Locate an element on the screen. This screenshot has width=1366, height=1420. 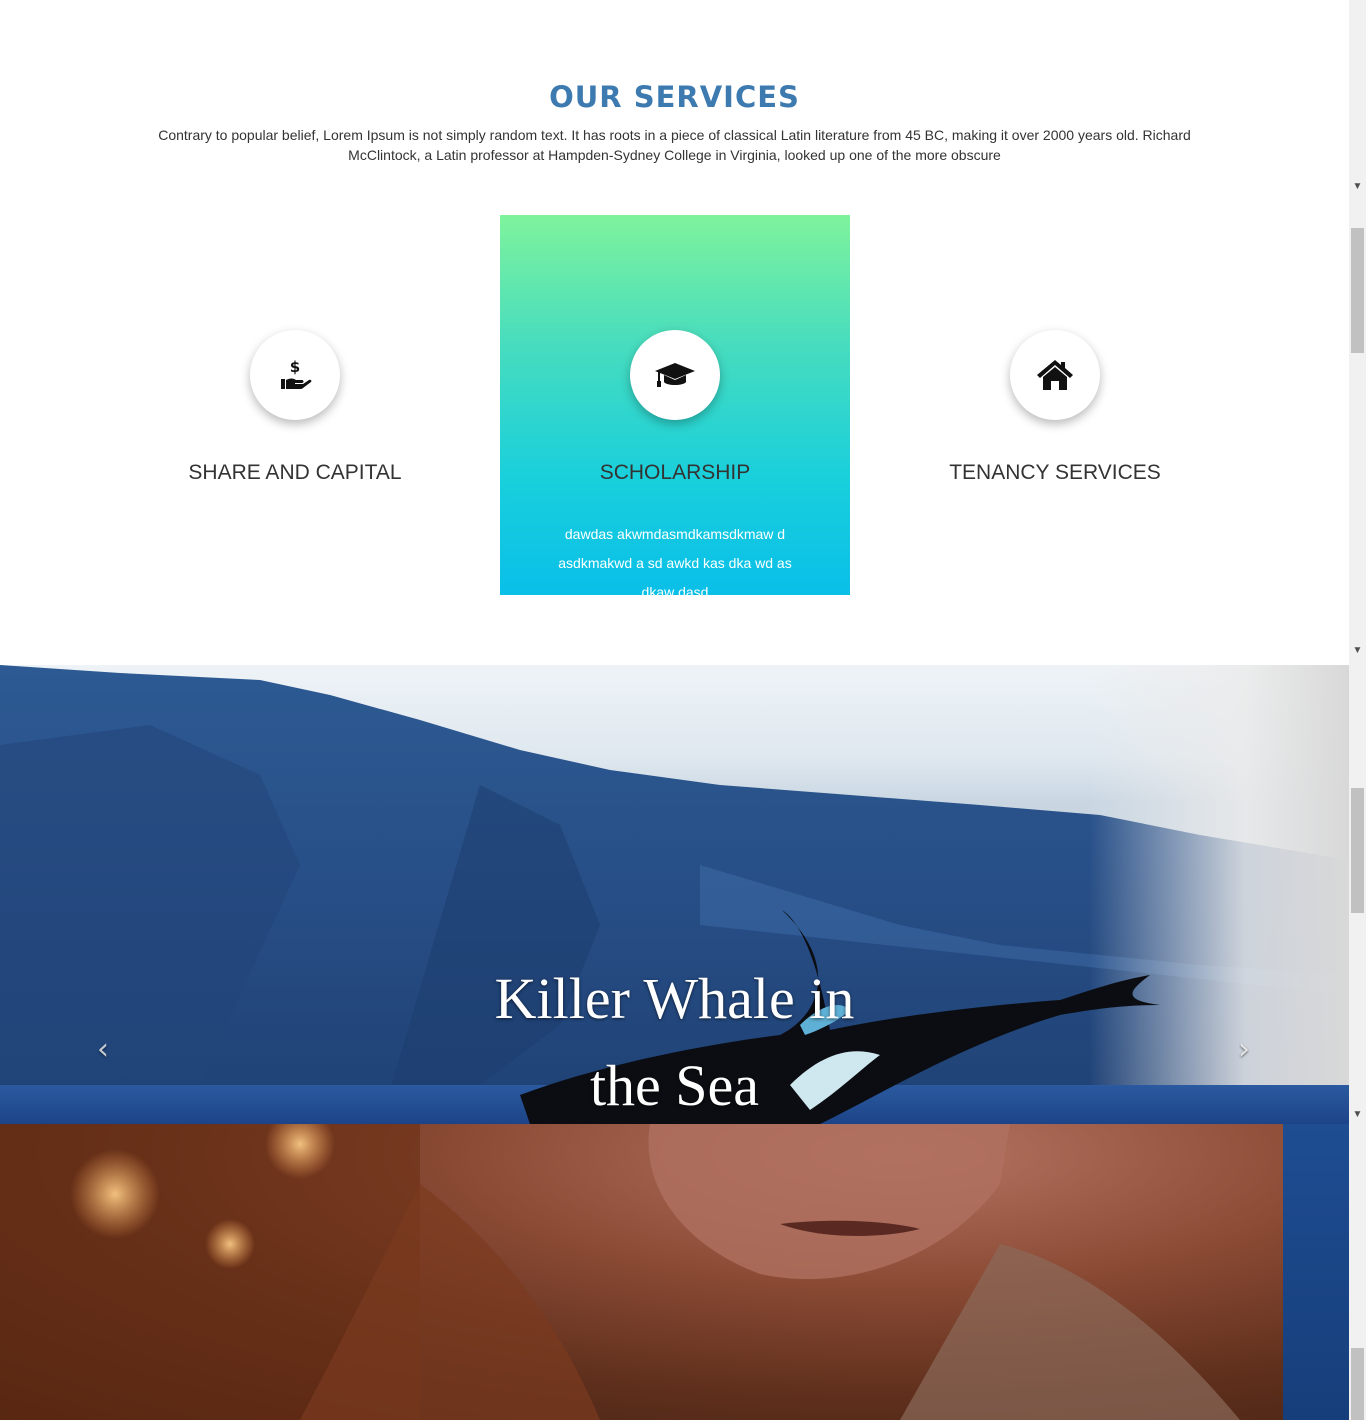
service-card-share-capital: $ SHARE AND CAPITAL is located at coordinates (295, 405).